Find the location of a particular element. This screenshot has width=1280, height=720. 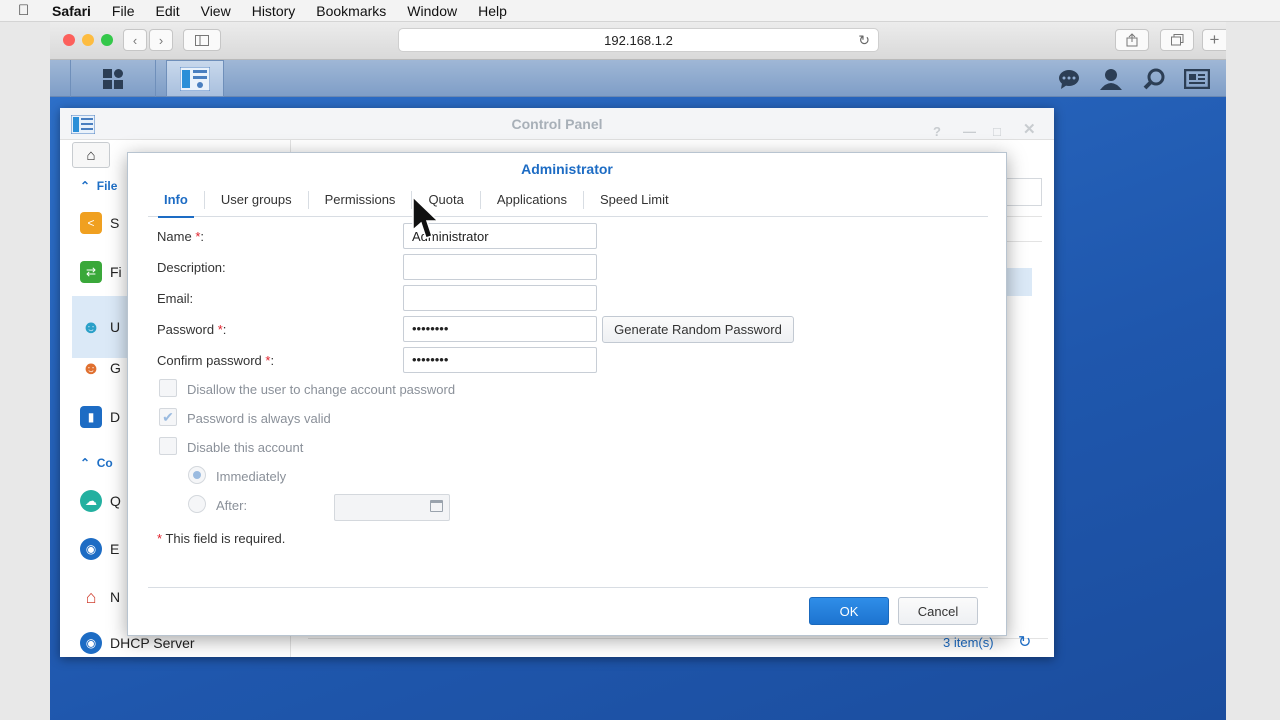

disable-account-checkbox is located at coordinates (168, 446).